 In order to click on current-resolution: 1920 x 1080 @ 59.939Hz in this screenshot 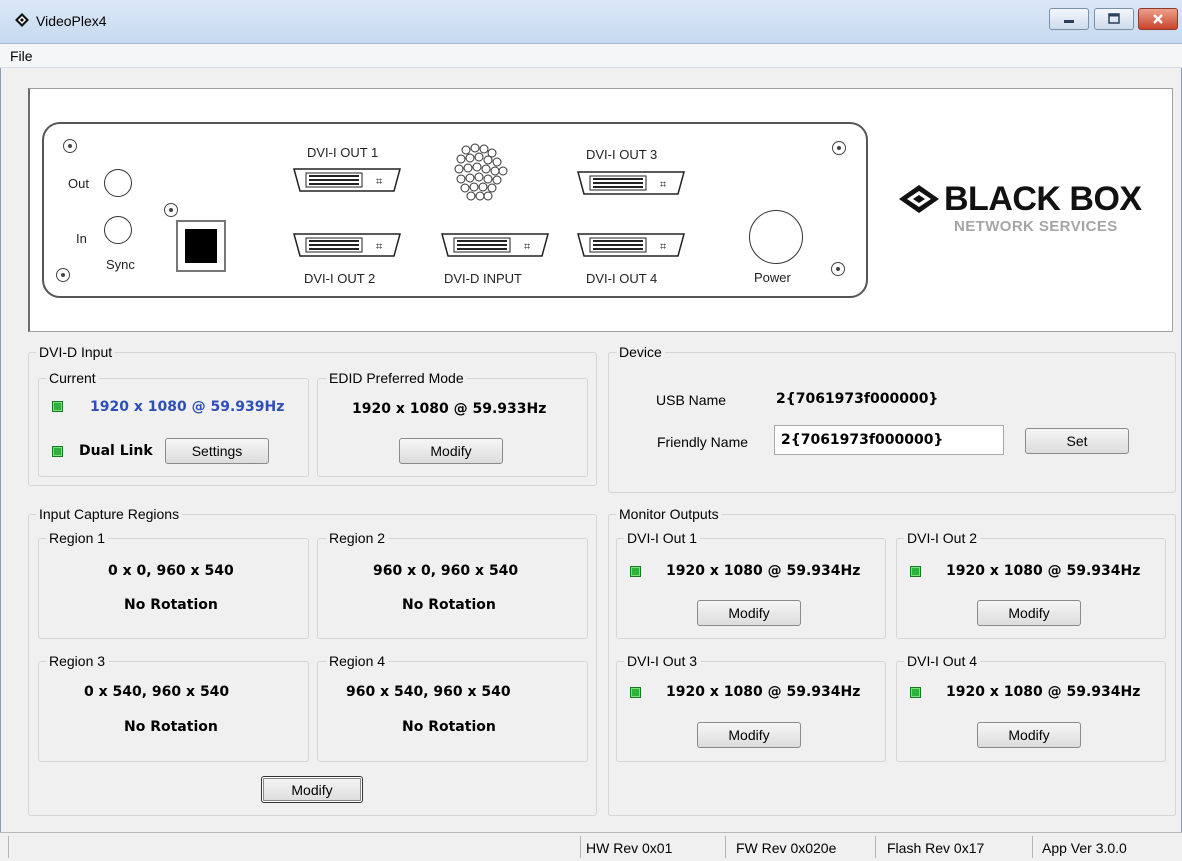, I will do `click(187, 407)`.